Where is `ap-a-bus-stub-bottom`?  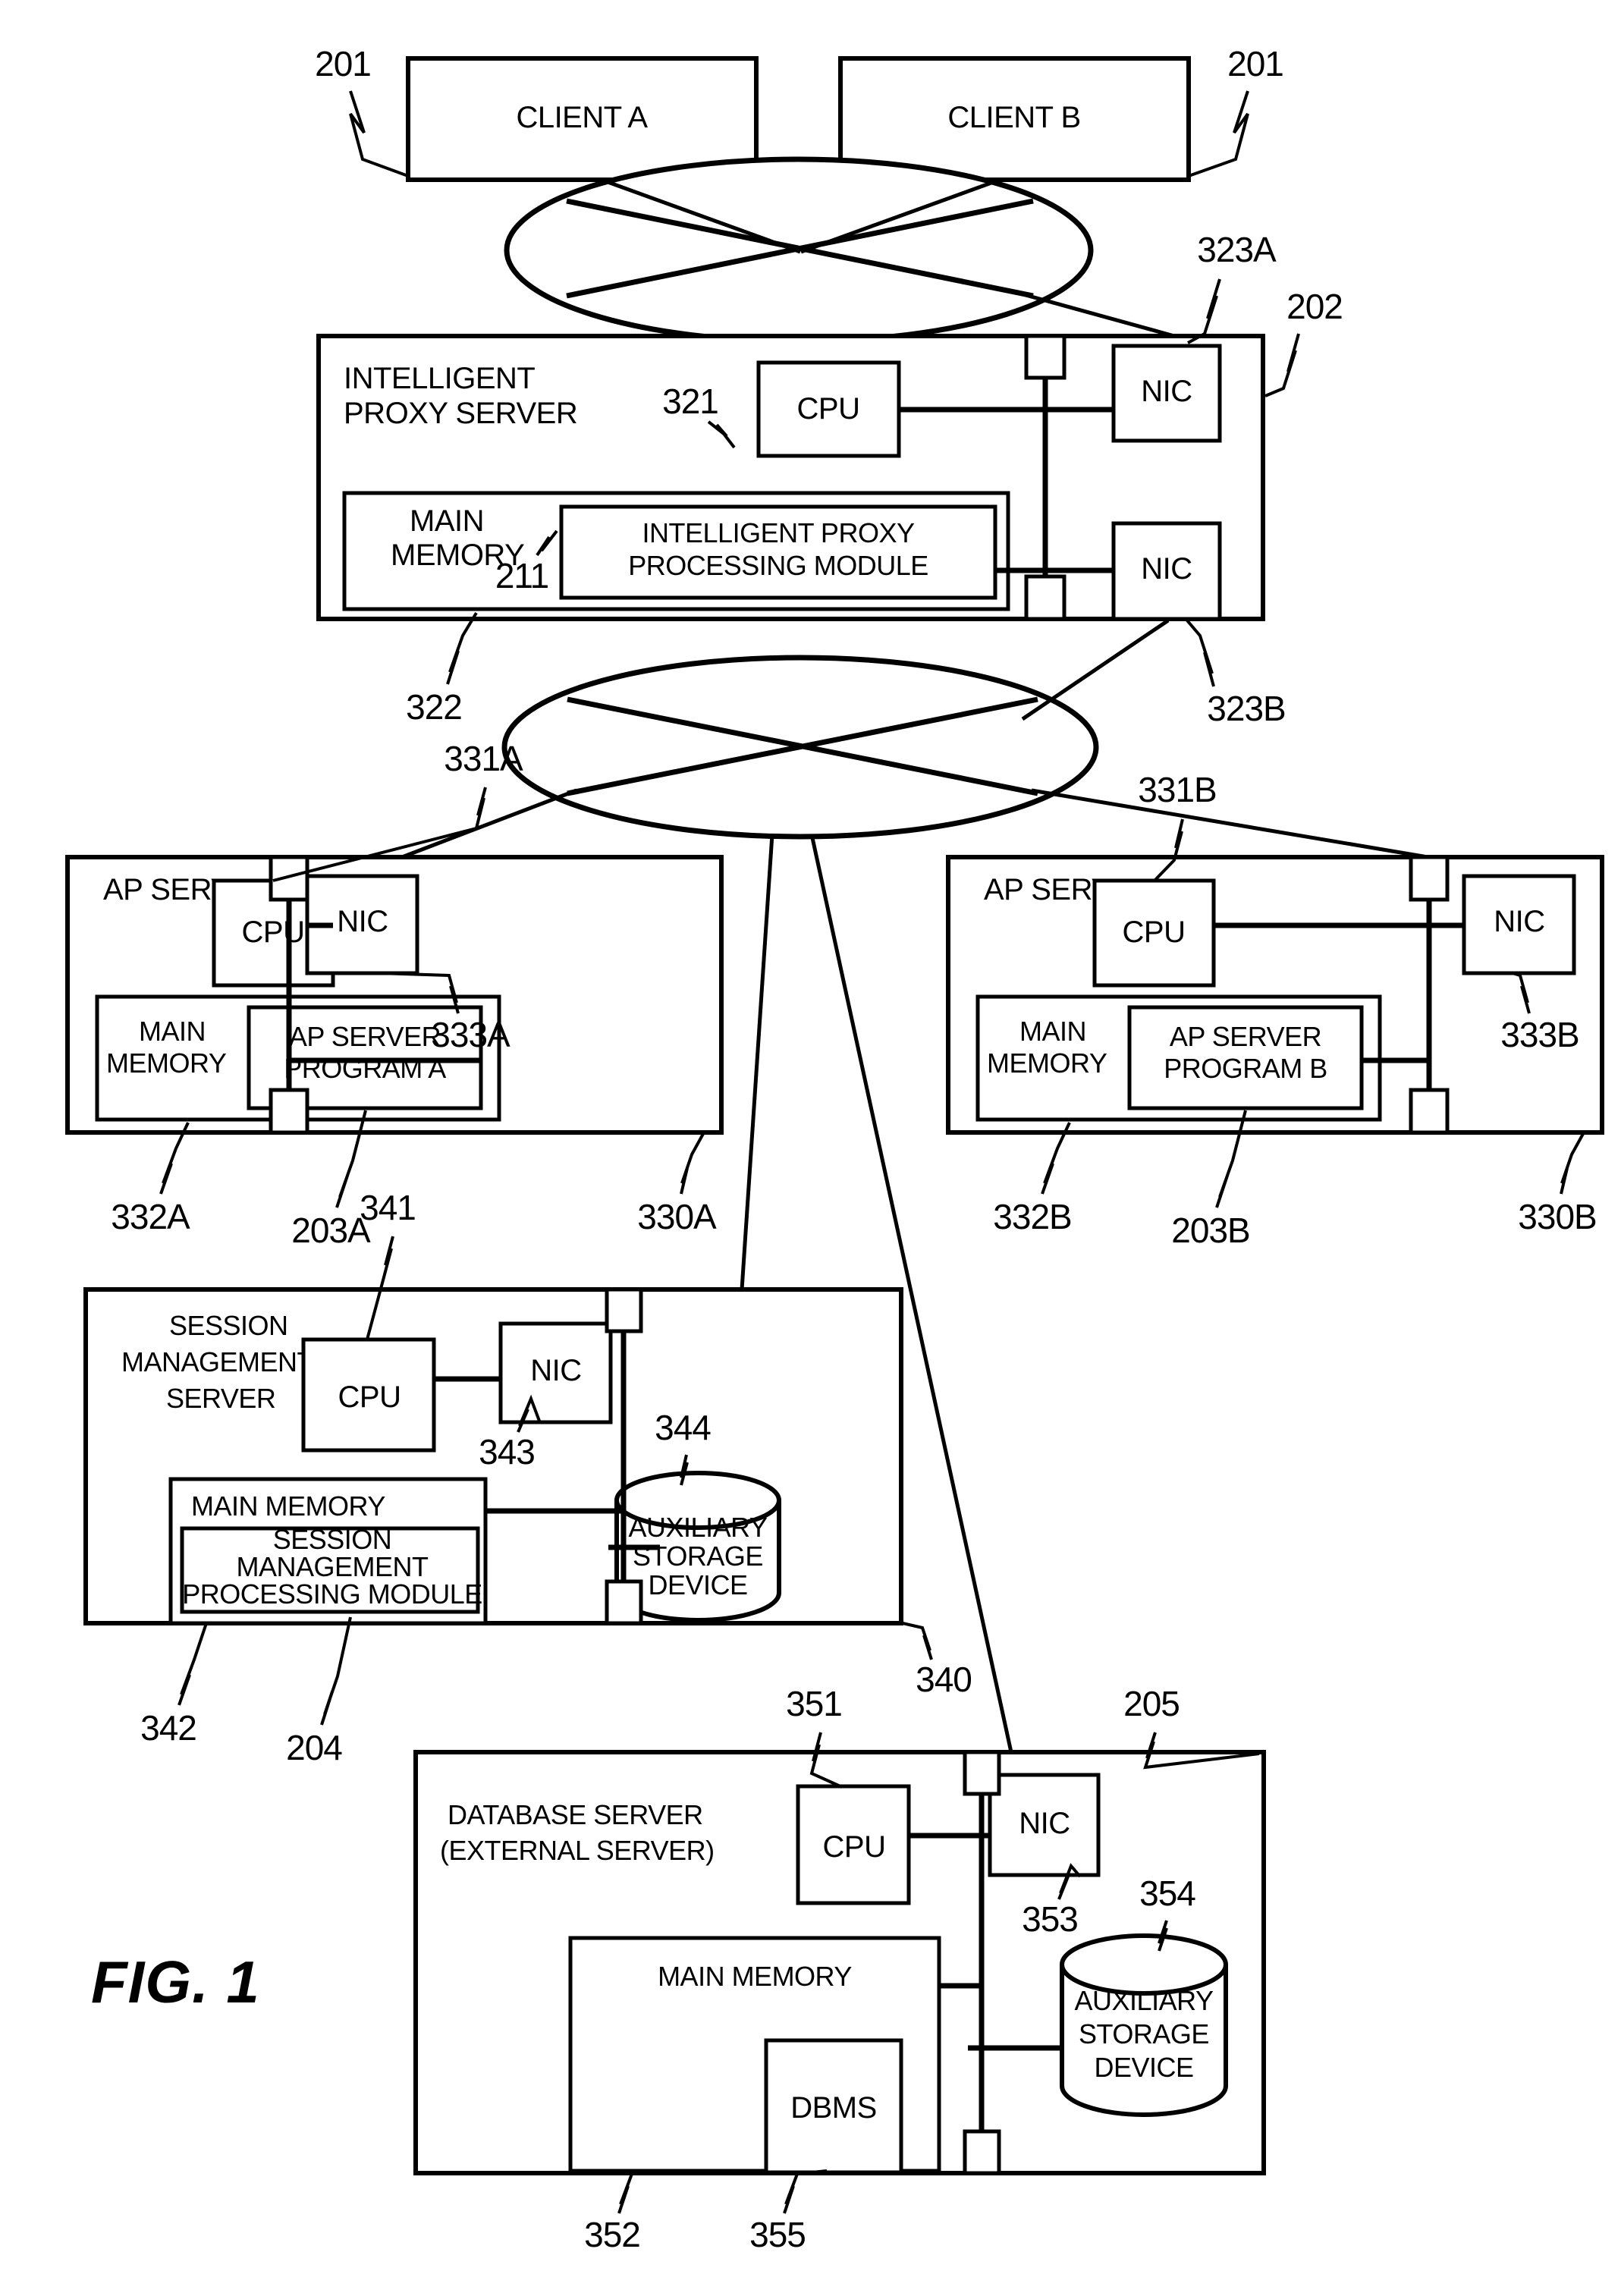
ap-a-bus-stub-bottom is located at coordinates (289, 1111).